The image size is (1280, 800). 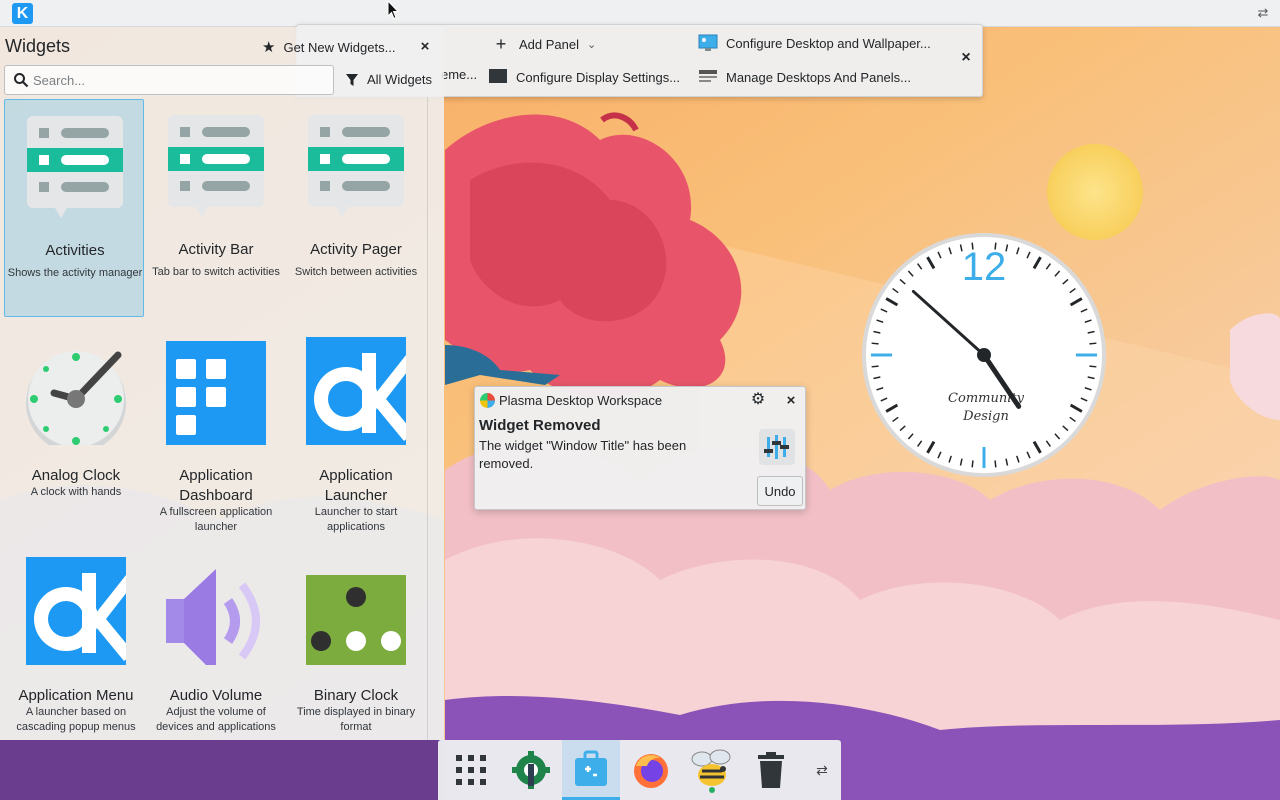 I want to click on desktop-analog-clock: 12 Community Design, so click(x=984, y=355).